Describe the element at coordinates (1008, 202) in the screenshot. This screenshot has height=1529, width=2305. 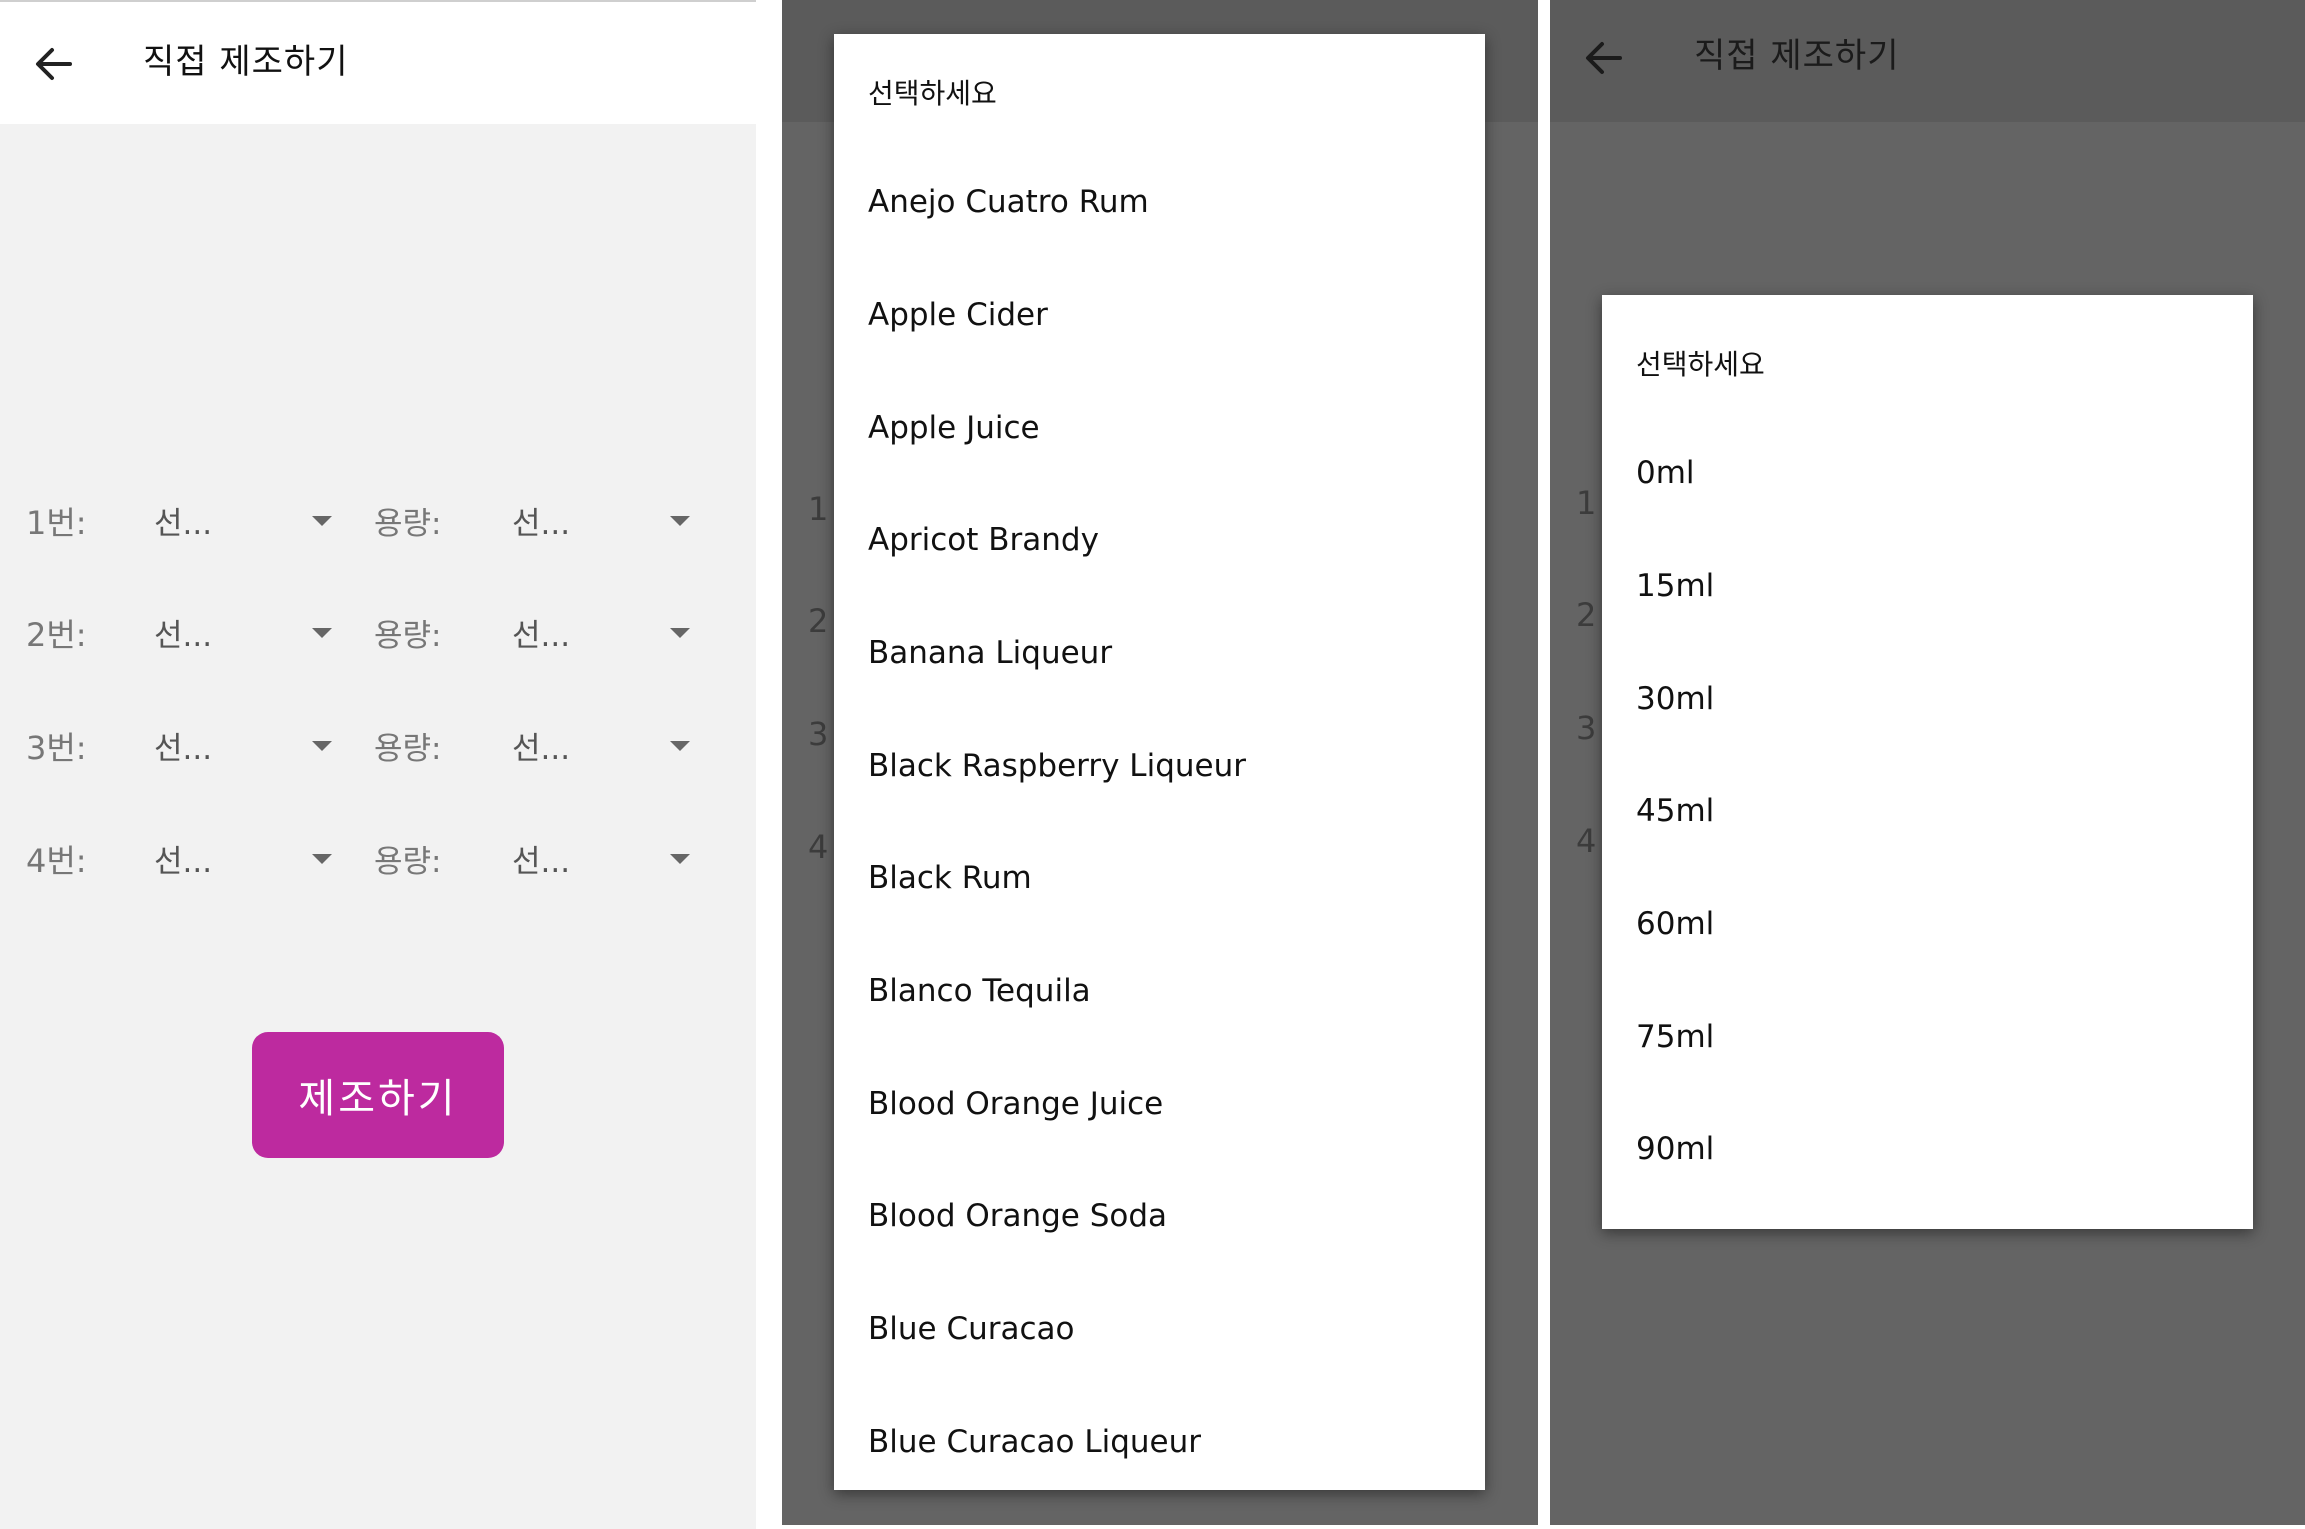
I see `dropdown-option: Anejo Cuatro Rum` at that location.